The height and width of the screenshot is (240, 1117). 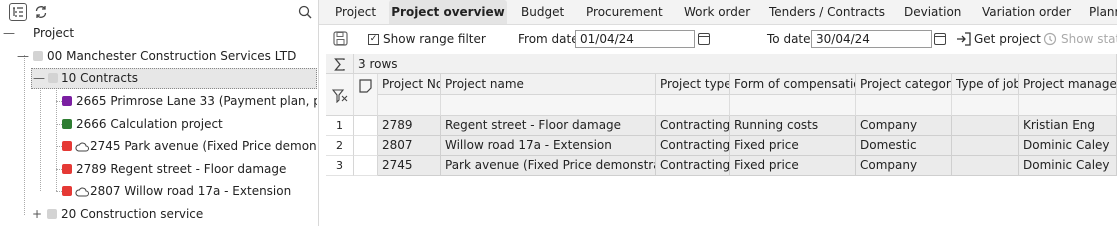 I want to click on get-project-button: Get project, so click(x=1007, y=39).